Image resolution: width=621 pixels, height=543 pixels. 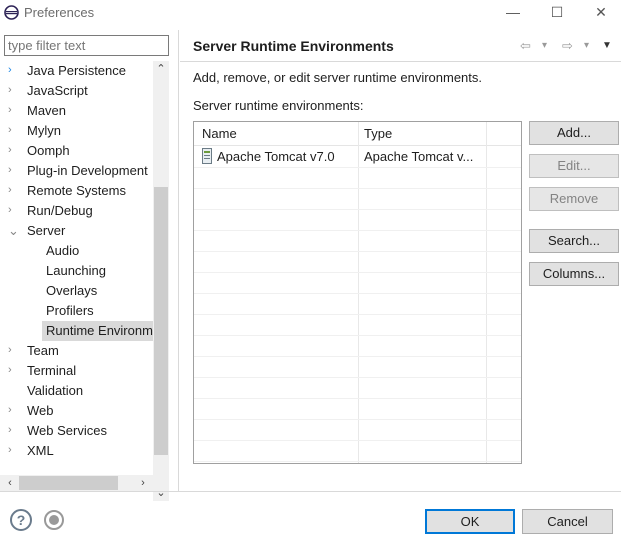 I want to click on tree-item: › Web, so click(x=76, y=411).